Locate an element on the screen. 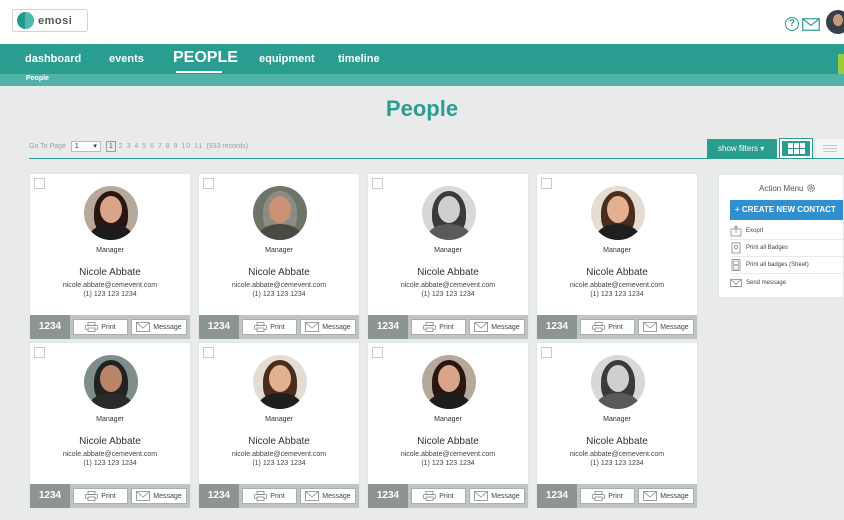 The image size is (844, 520). show-filters-button: show filters ▾ is located at coordinates (742, 148).